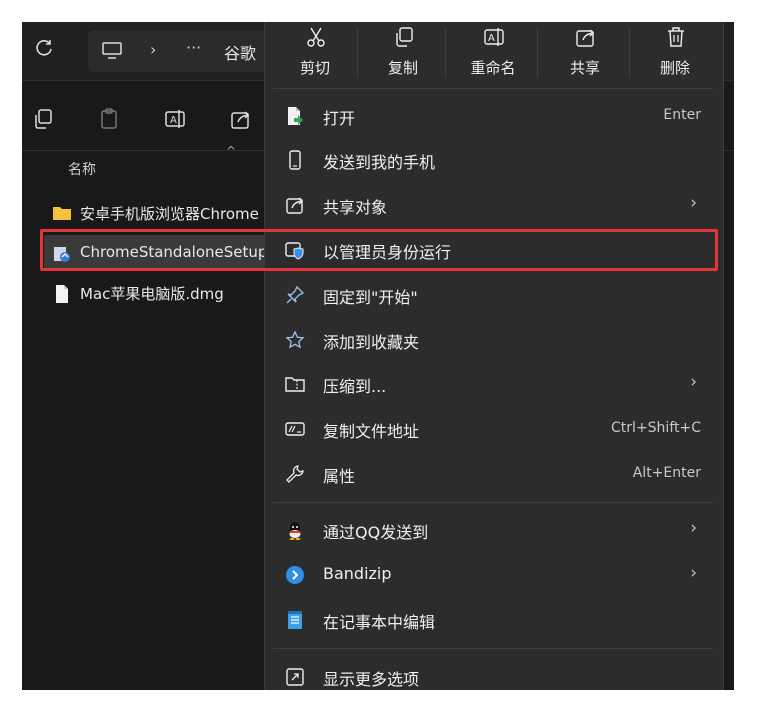 The image size is (769, 715). What do you see at coordinates (493, 620) in the screenshot?
I see `menu-item-edit-in-notepad: 在记事本中编辑` at bounding box center [493, 620].